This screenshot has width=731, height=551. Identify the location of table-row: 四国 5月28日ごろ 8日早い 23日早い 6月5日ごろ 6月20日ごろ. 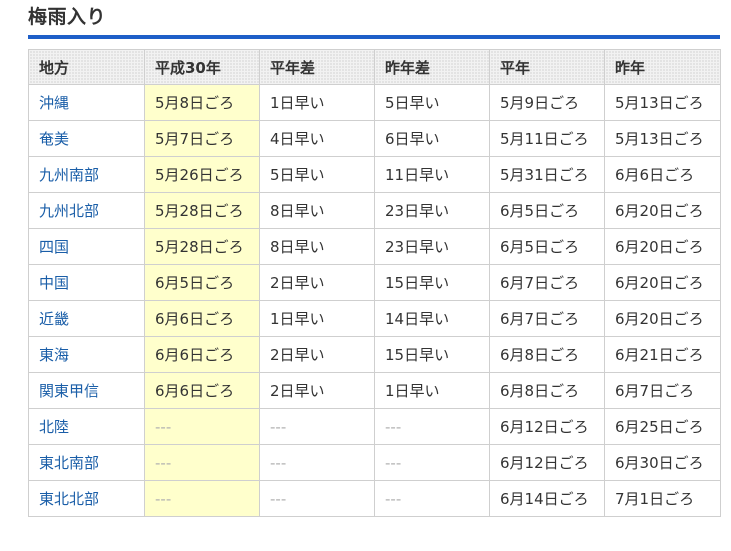
(374, 246).